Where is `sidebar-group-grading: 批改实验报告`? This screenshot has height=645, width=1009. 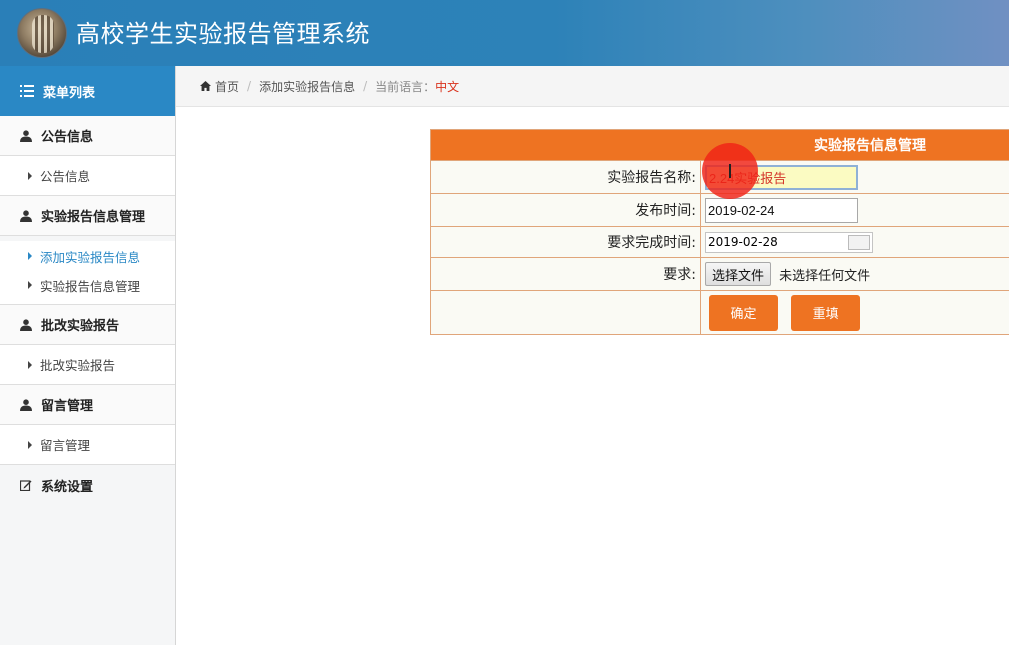 sidebar-group-grading: 批改实验报告 is located at coordinates (87, 325).